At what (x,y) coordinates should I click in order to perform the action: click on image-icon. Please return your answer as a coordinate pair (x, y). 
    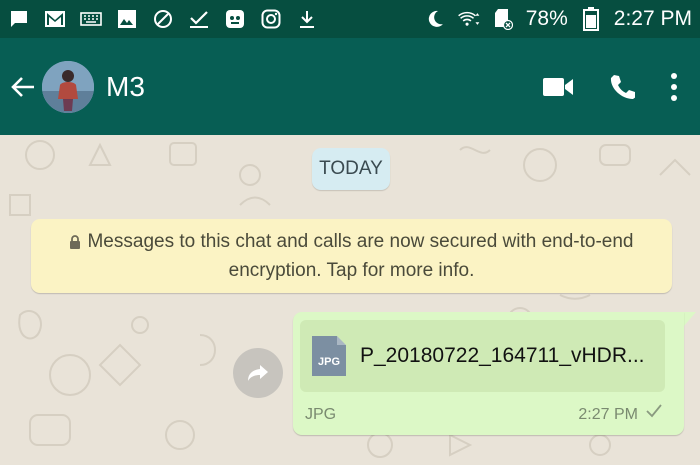
    Looking at the image, I should click on (127, 19).